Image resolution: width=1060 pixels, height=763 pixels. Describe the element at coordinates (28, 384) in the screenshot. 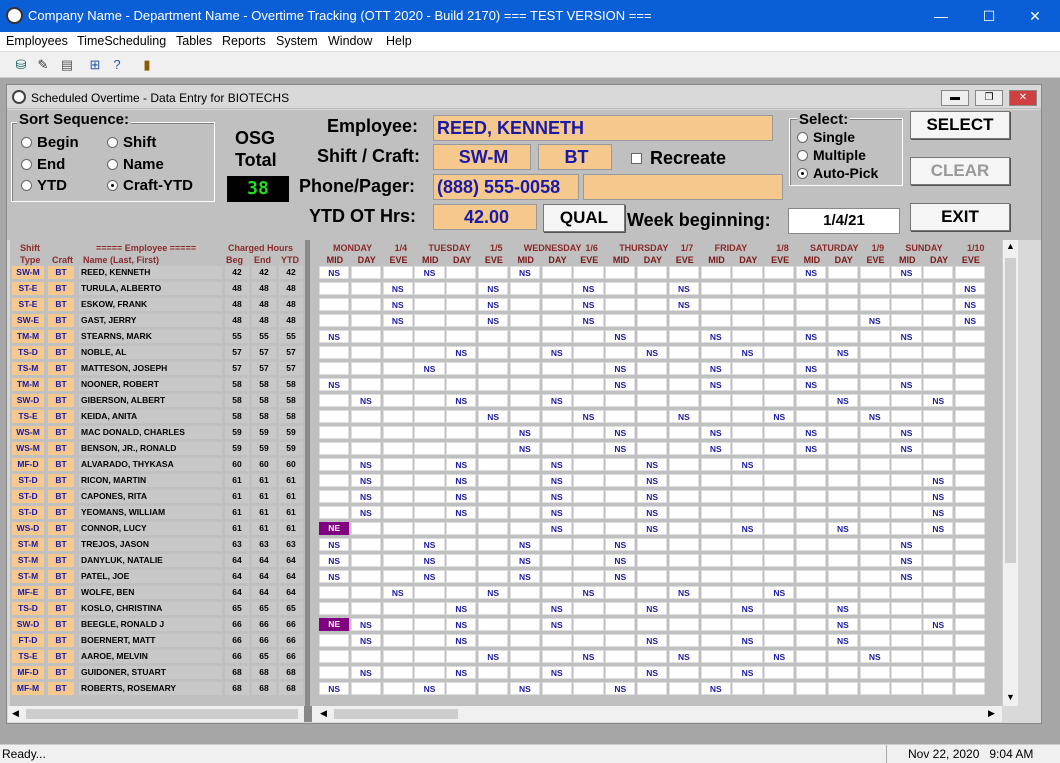

I see `shift-type-cell: TM-M` at that location.